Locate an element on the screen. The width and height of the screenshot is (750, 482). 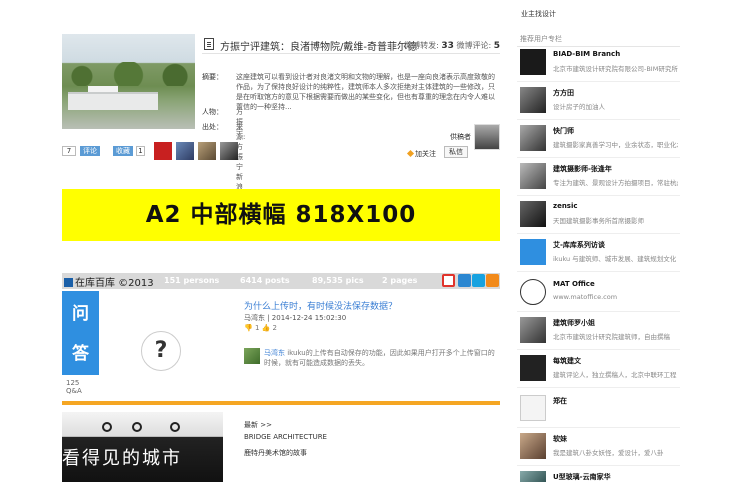
provider-avatar is located at coordinates (487, 137).